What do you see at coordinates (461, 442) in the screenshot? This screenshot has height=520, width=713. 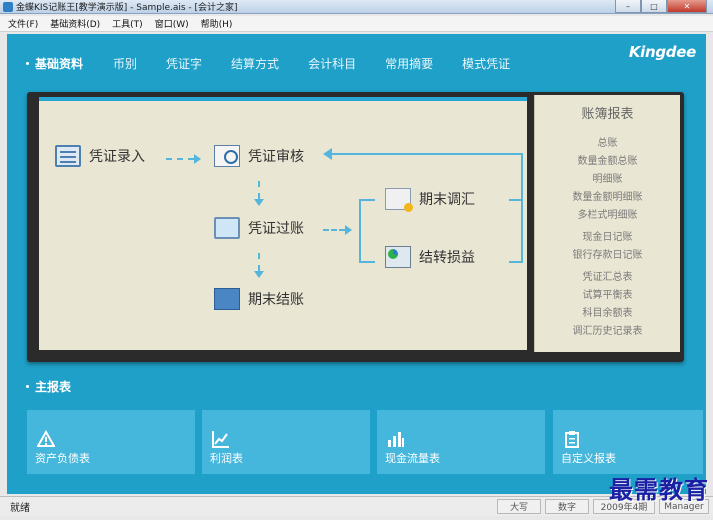 I see `tile-cash-flow: 现金流量表` at bounding box center [461, 442].